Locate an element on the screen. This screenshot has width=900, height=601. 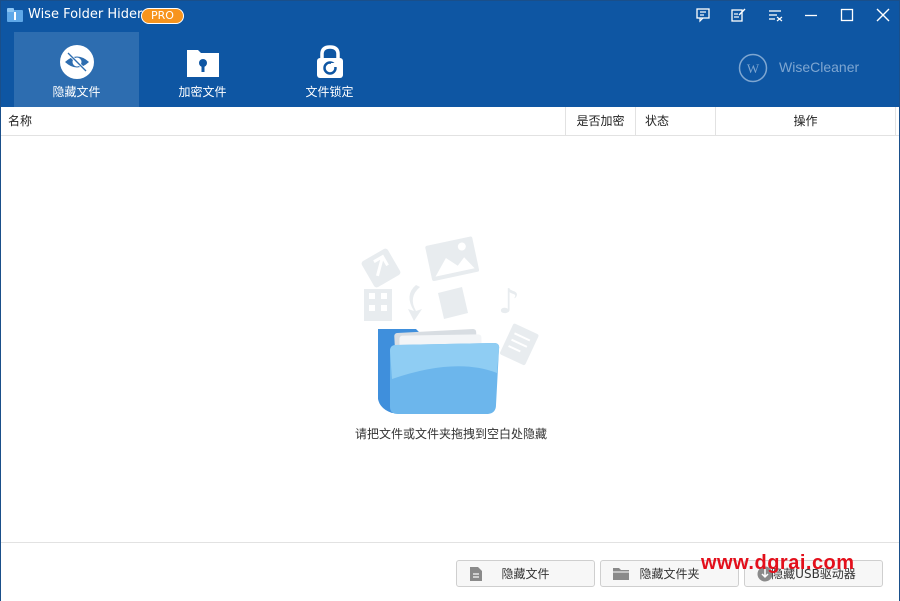
tab-label: 文件锁定 is located at coordinates (329, 92).